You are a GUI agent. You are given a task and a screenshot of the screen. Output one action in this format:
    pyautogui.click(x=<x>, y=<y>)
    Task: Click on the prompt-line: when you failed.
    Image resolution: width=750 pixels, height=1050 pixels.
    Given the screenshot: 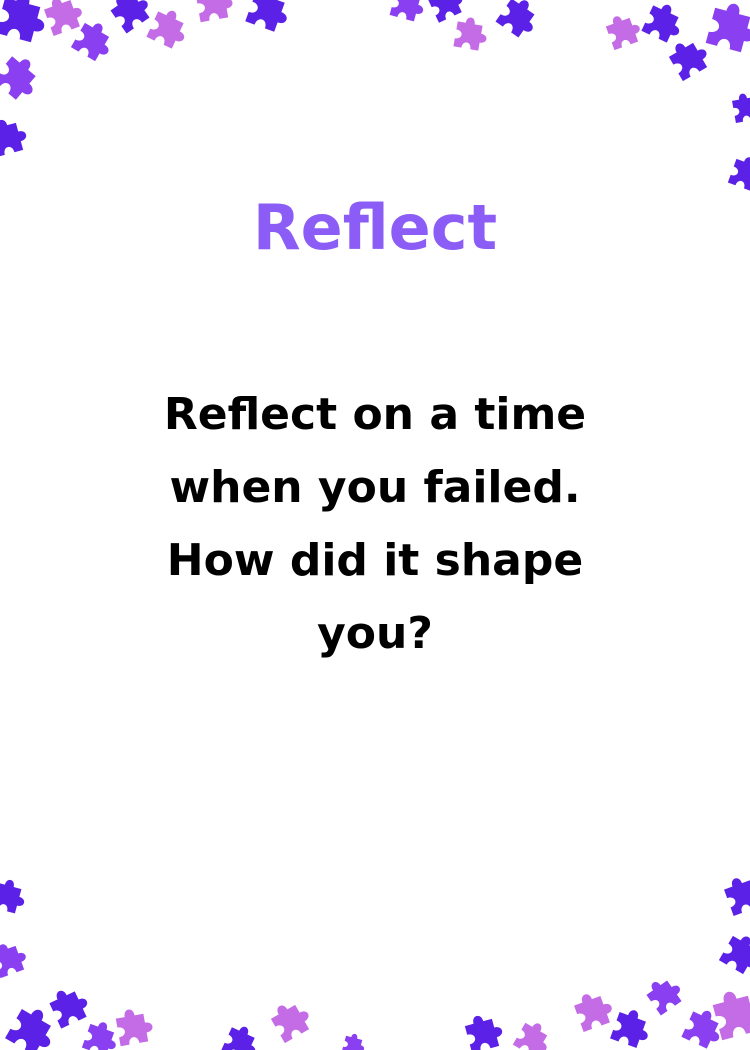 What is the action you would take?
    pyautogui.click(x=375, y=487)
    